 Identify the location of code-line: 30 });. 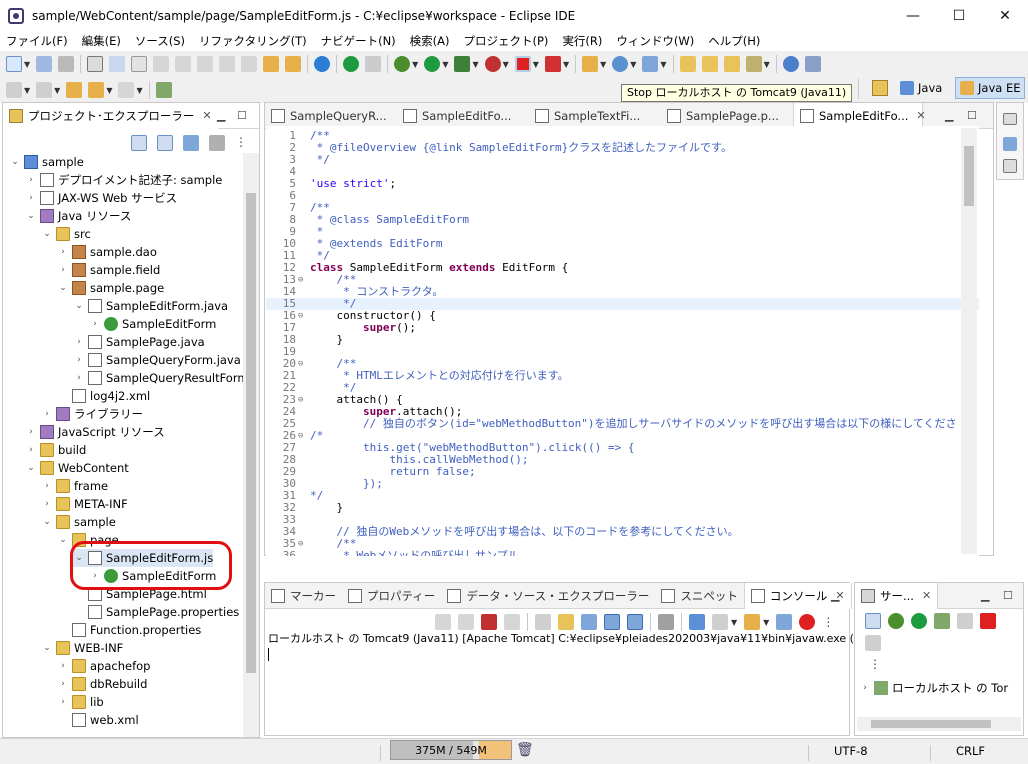
(622, 484).